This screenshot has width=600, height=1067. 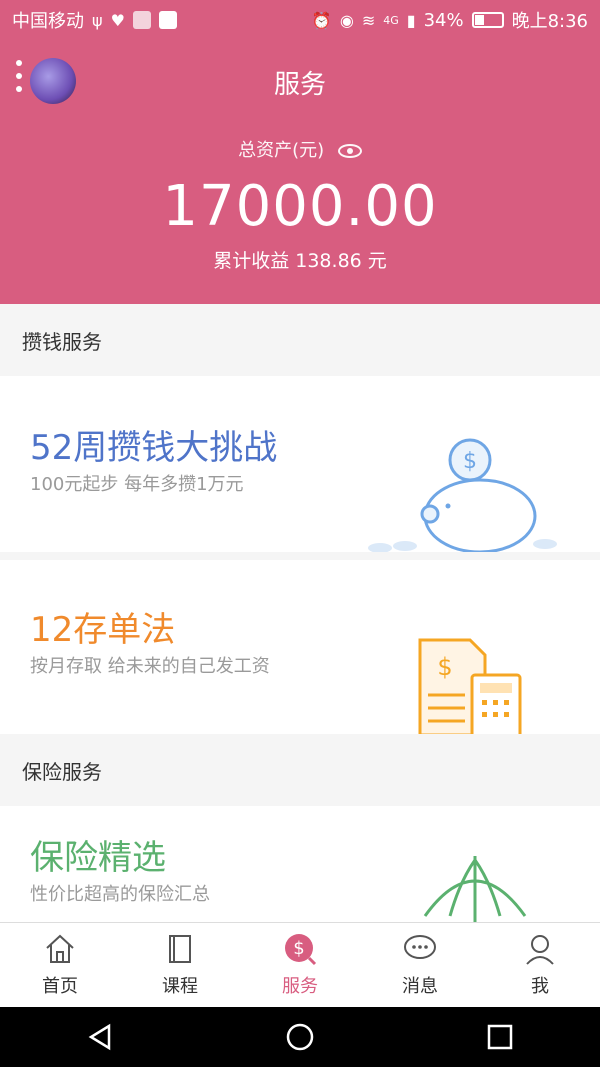 I want to click on book-icon, so click(x=180, y=949).